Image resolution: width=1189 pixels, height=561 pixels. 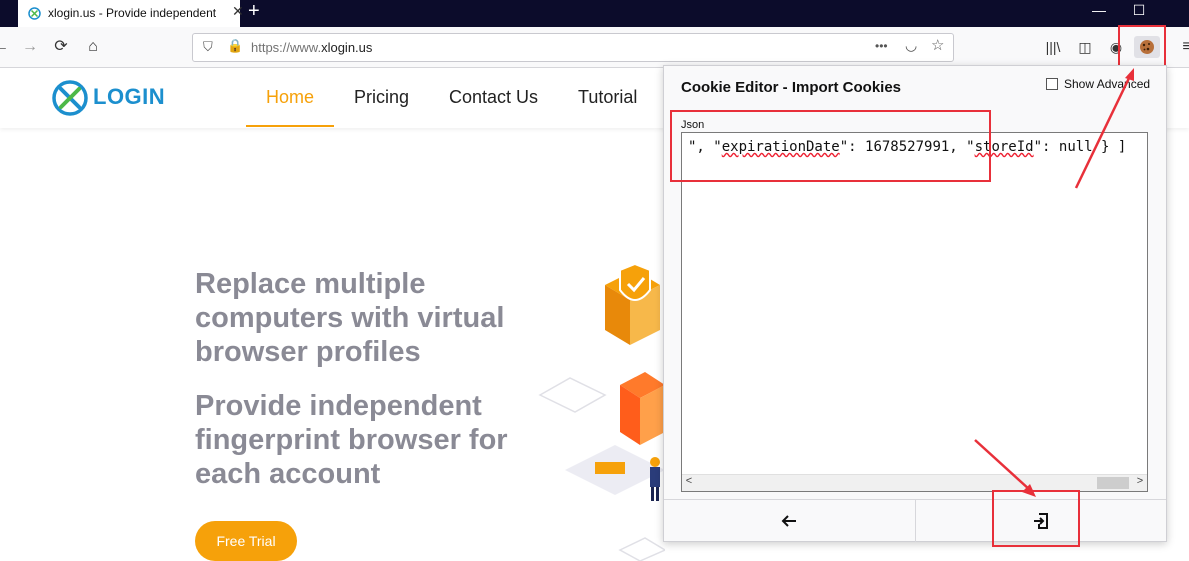 I want to click on pocket-icon: ◡, so click(x=911, y=45).